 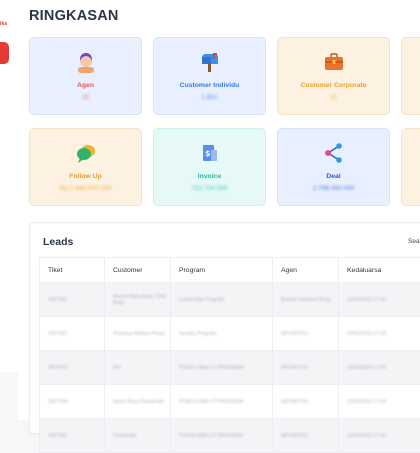 What do you see at coordinates (306, 270) in the screenshot?
I see `column-header-agen: Agen` at bounding box center [306, 270].